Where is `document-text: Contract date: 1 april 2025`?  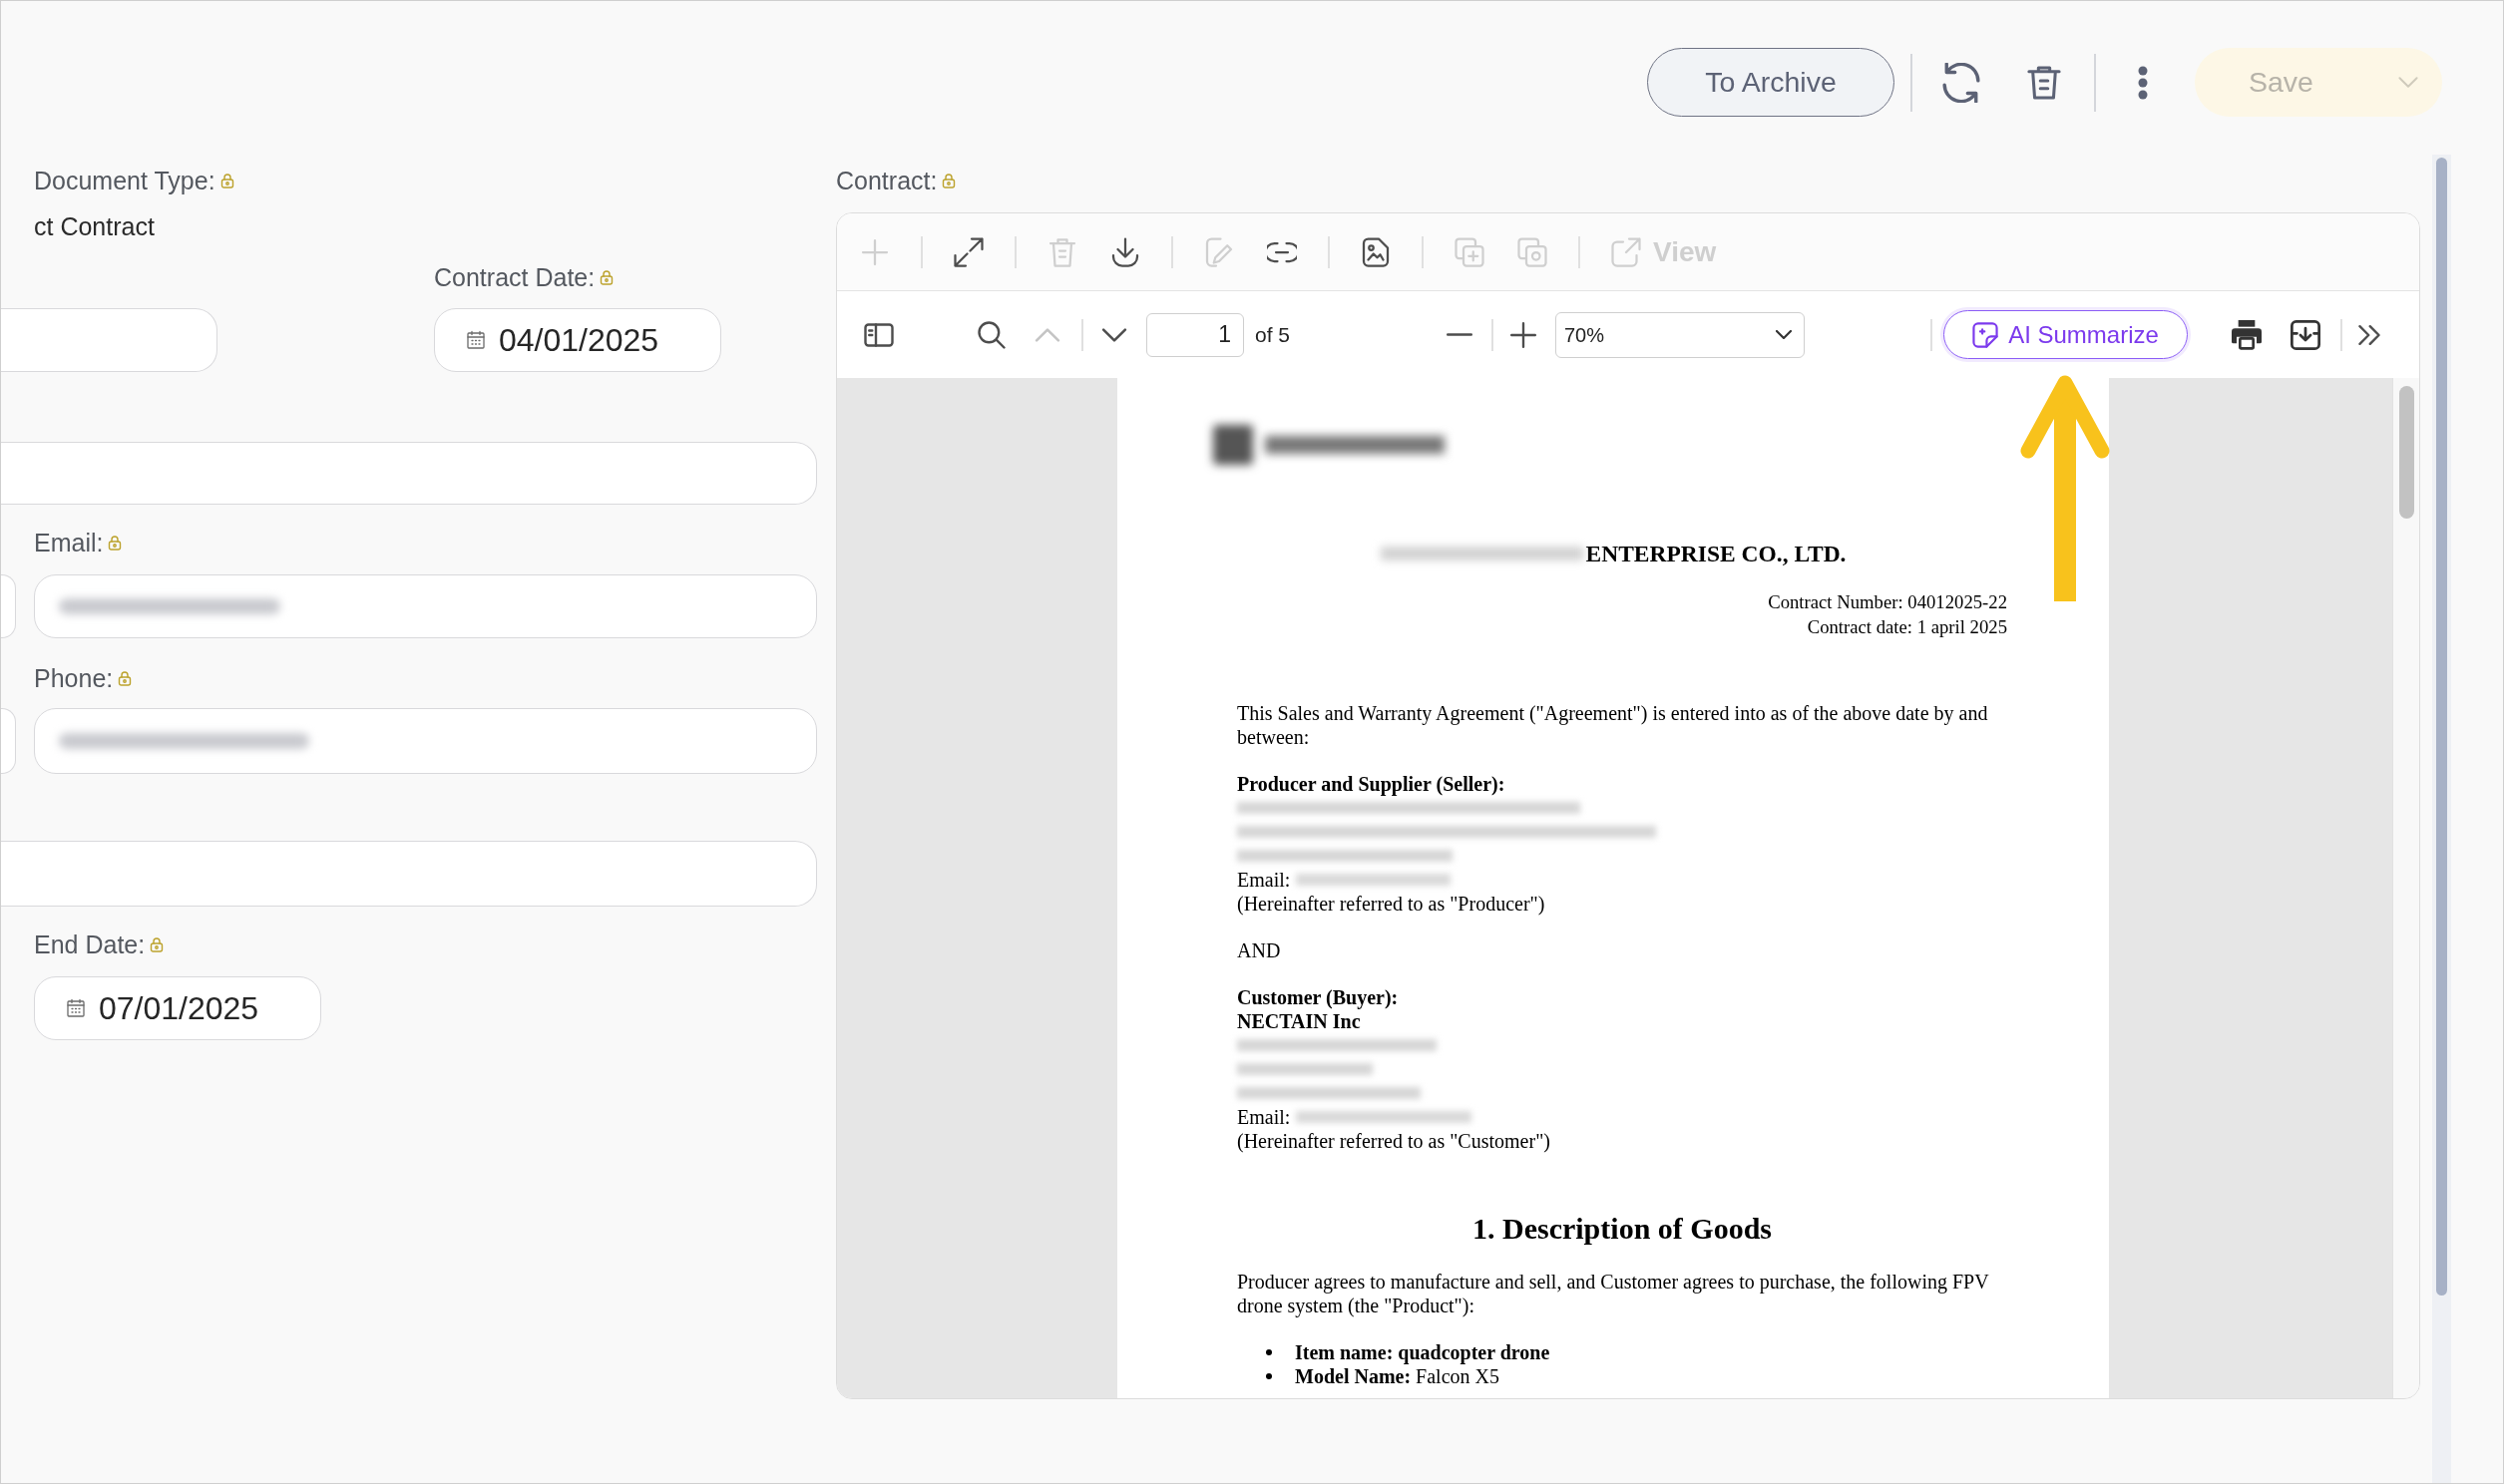
document-text: Contract date: 1 april 2025 is located at coordinates (1907, 627).